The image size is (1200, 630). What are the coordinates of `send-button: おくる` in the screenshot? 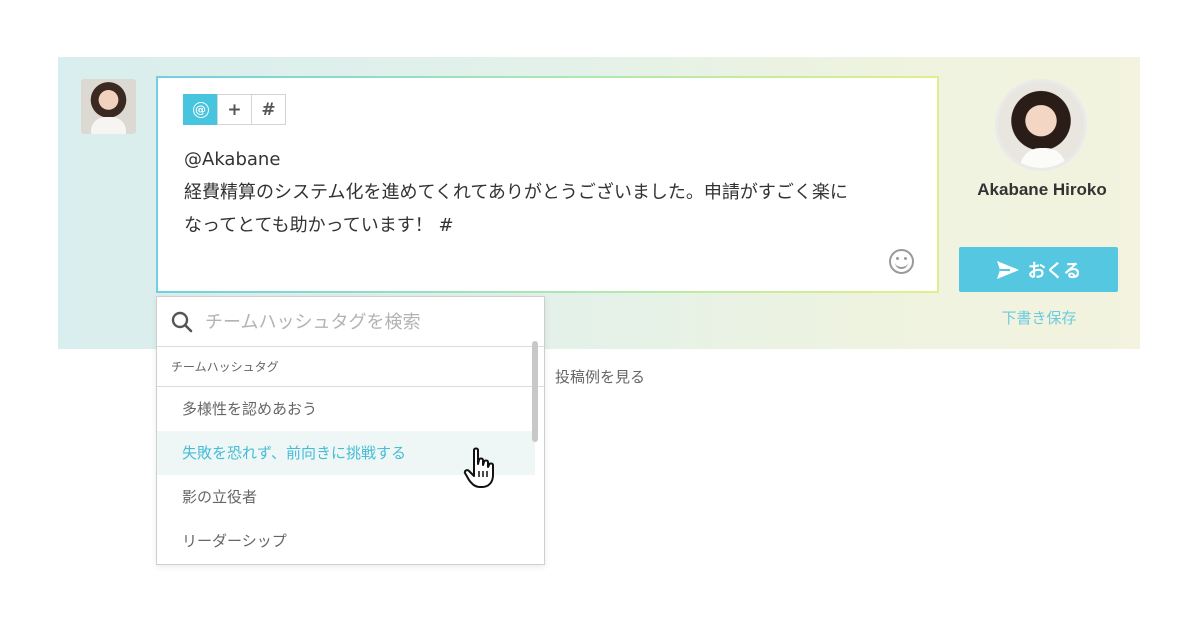 It's located at (1038, 269).